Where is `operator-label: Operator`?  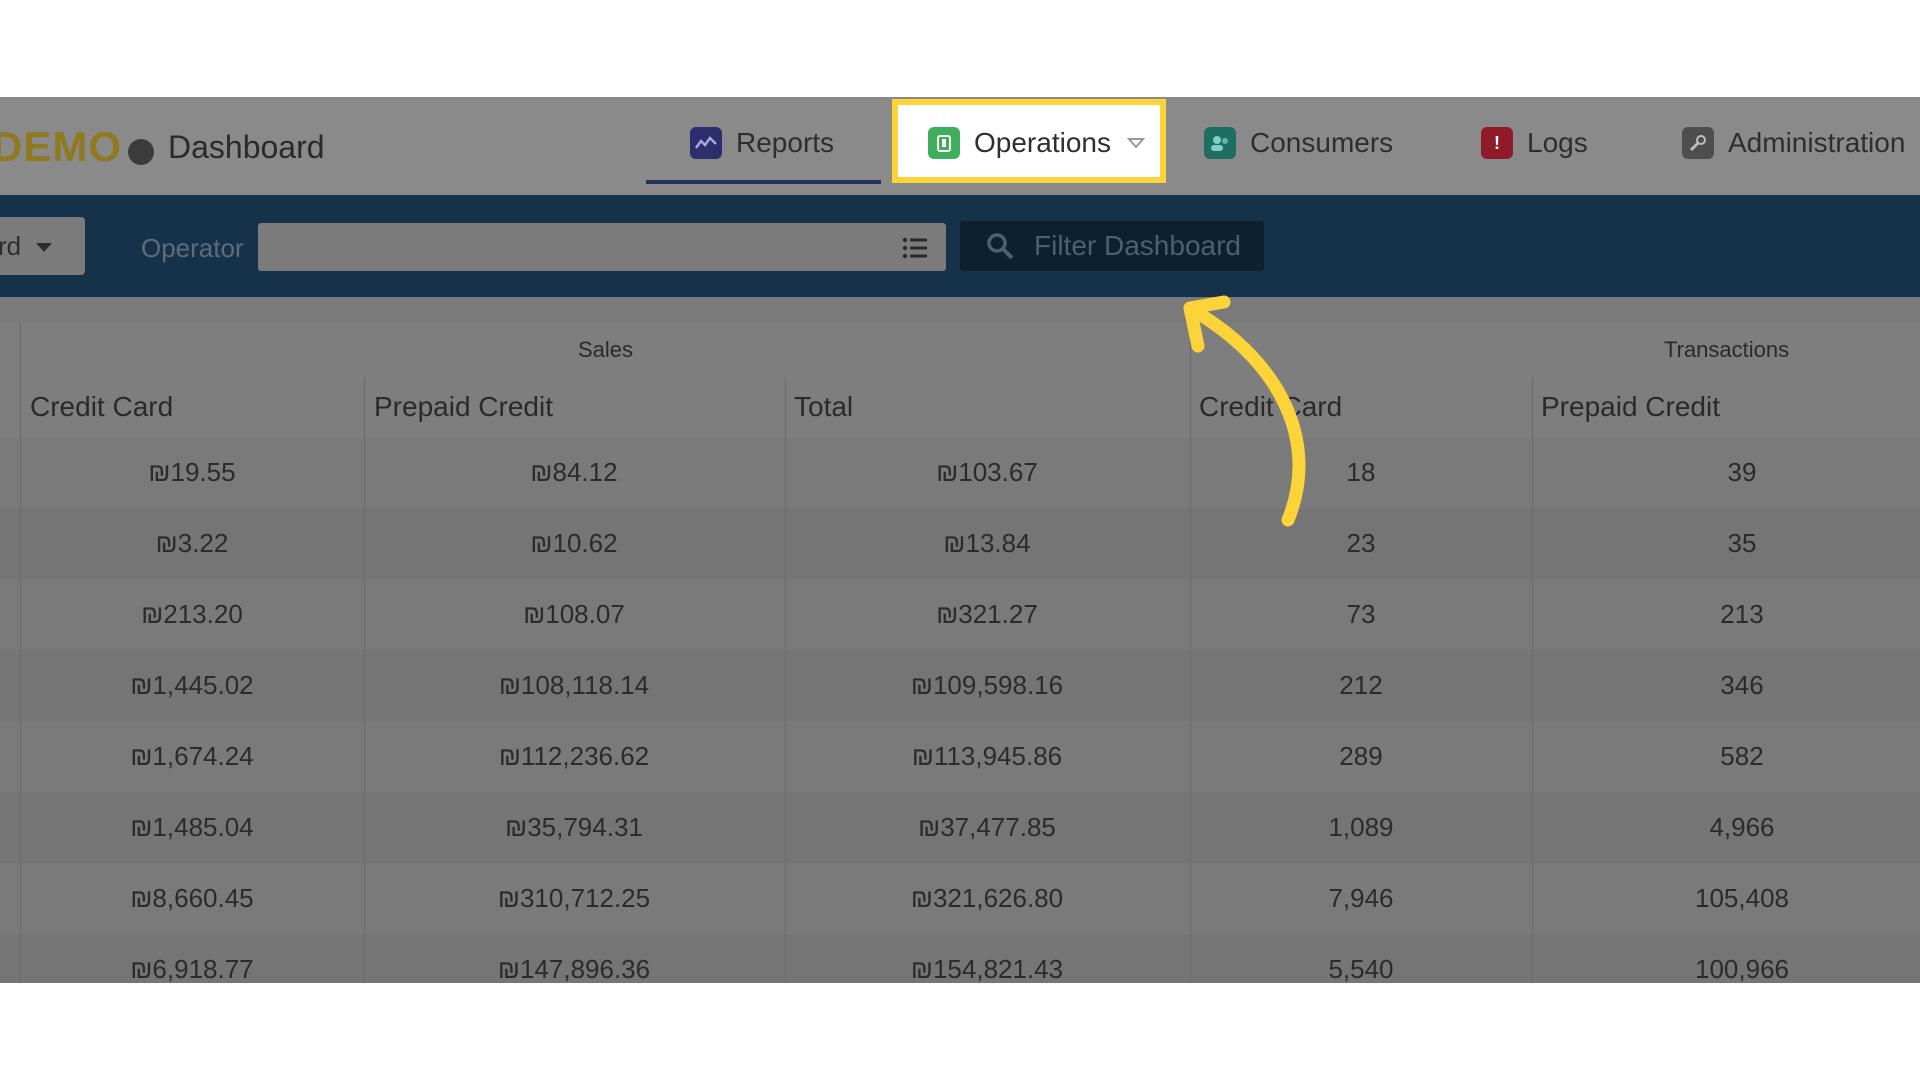
operator-label: Operator is located at coordinates (192, 248).